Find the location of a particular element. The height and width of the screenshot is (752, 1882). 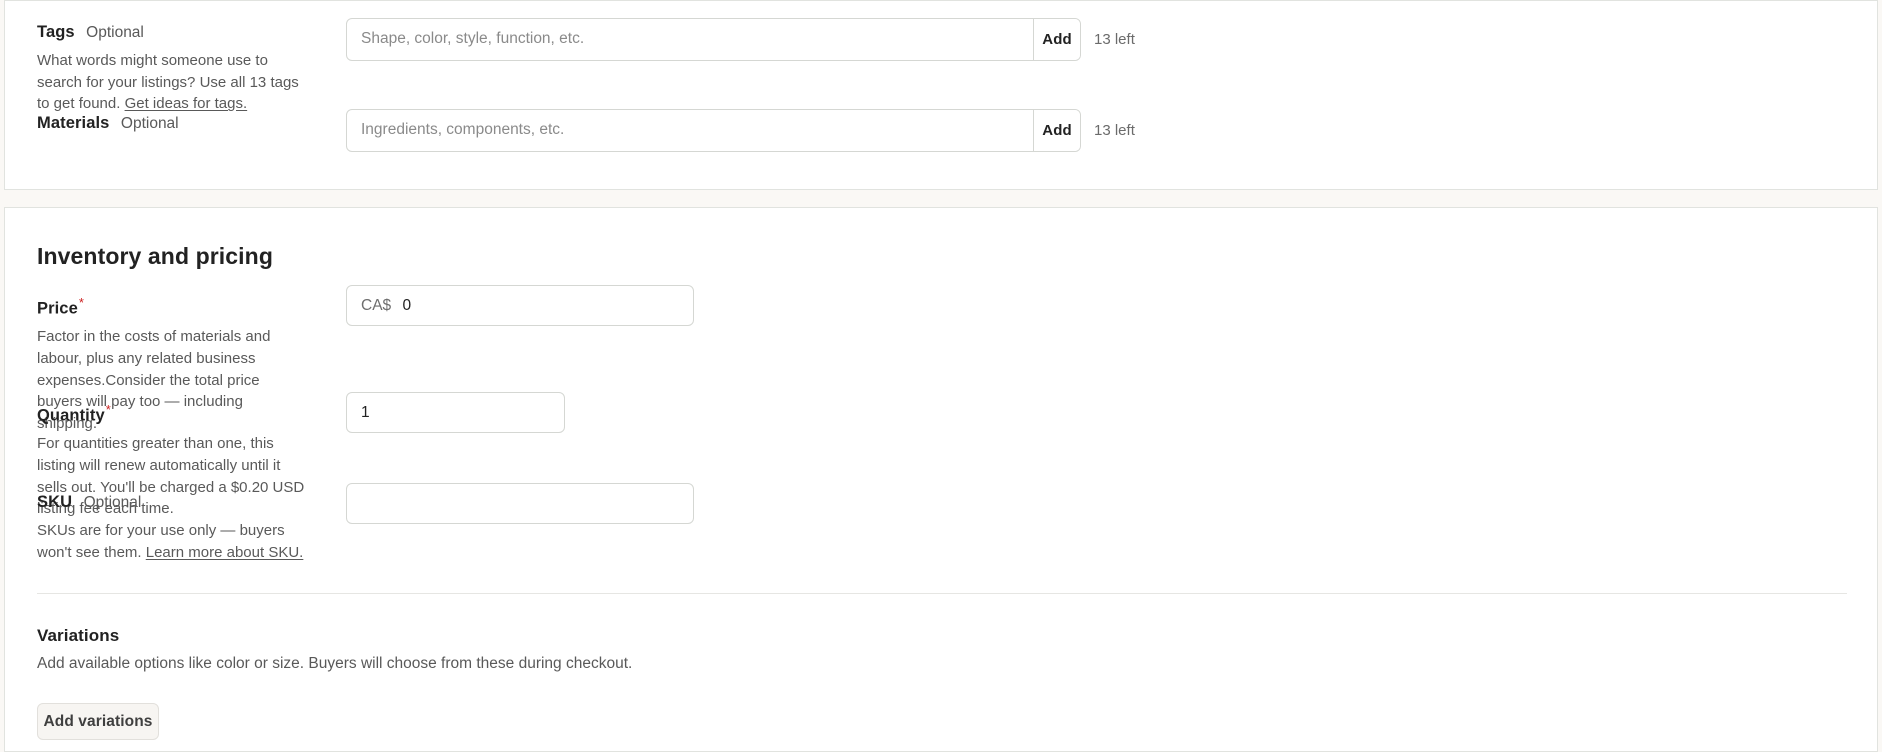

tags-optional-badge: Optional is located at coordinates (115, 32).